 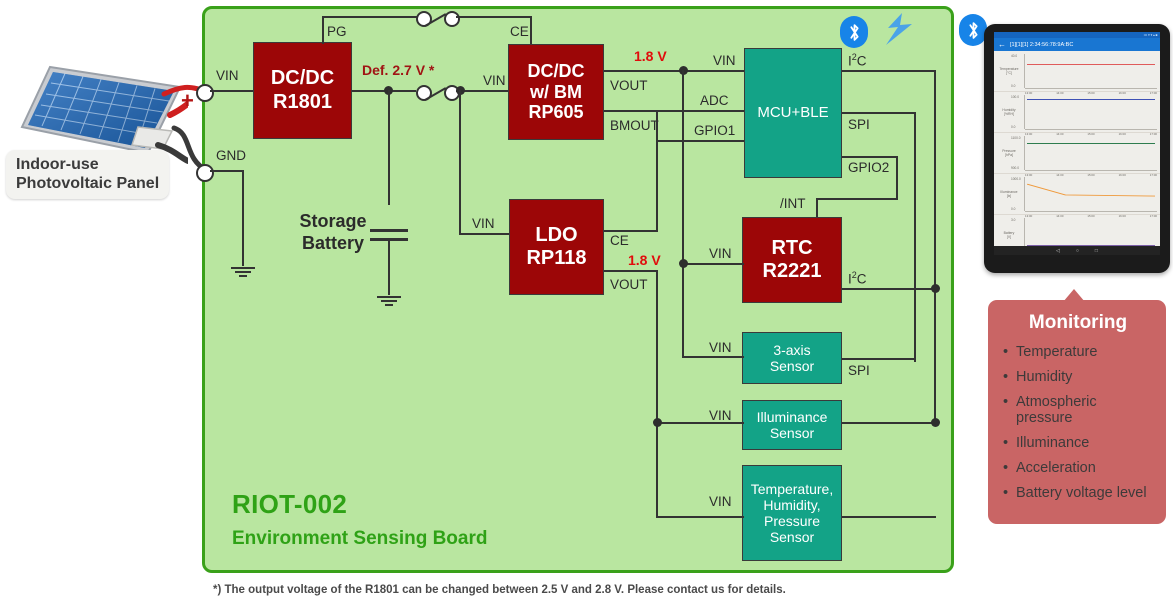 I want to click on gnd-terminal, so click(x=205, y=173).